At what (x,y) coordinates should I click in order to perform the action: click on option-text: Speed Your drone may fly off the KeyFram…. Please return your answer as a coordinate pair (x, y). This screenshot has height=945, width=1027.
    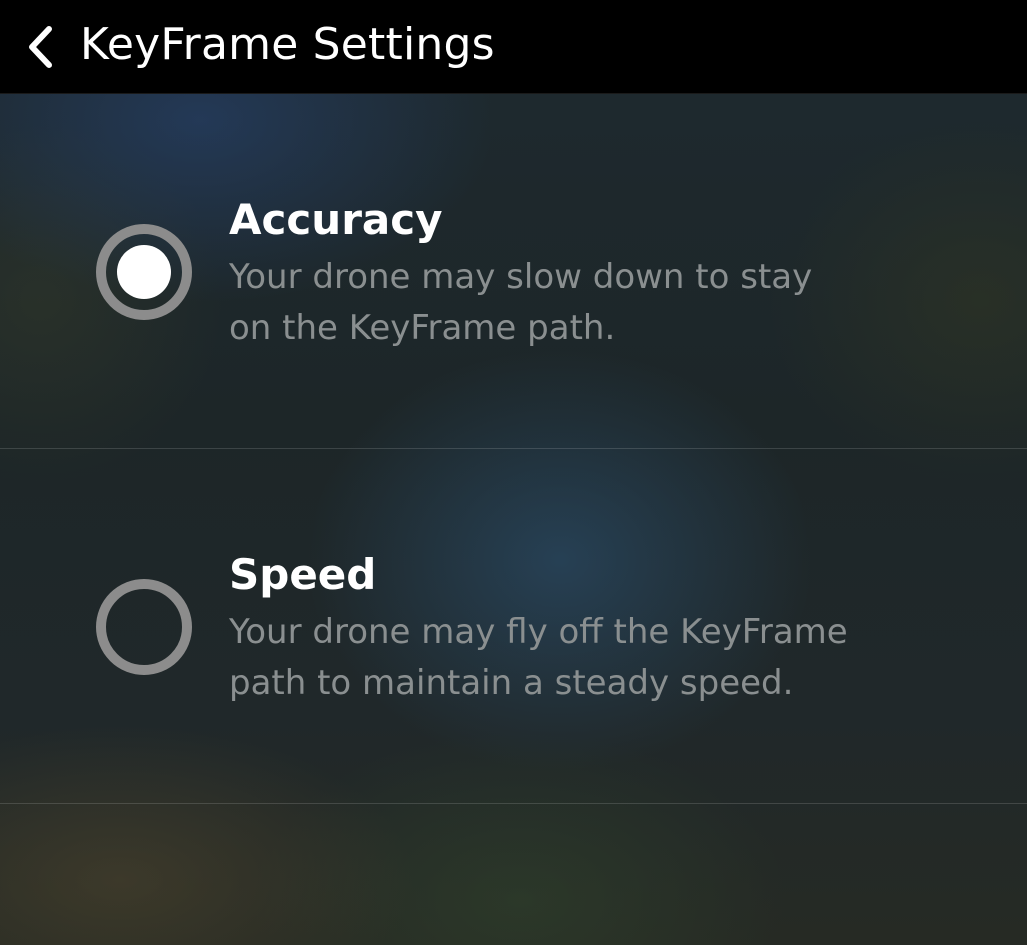
    Looking at the image, I should click on (599, 629).